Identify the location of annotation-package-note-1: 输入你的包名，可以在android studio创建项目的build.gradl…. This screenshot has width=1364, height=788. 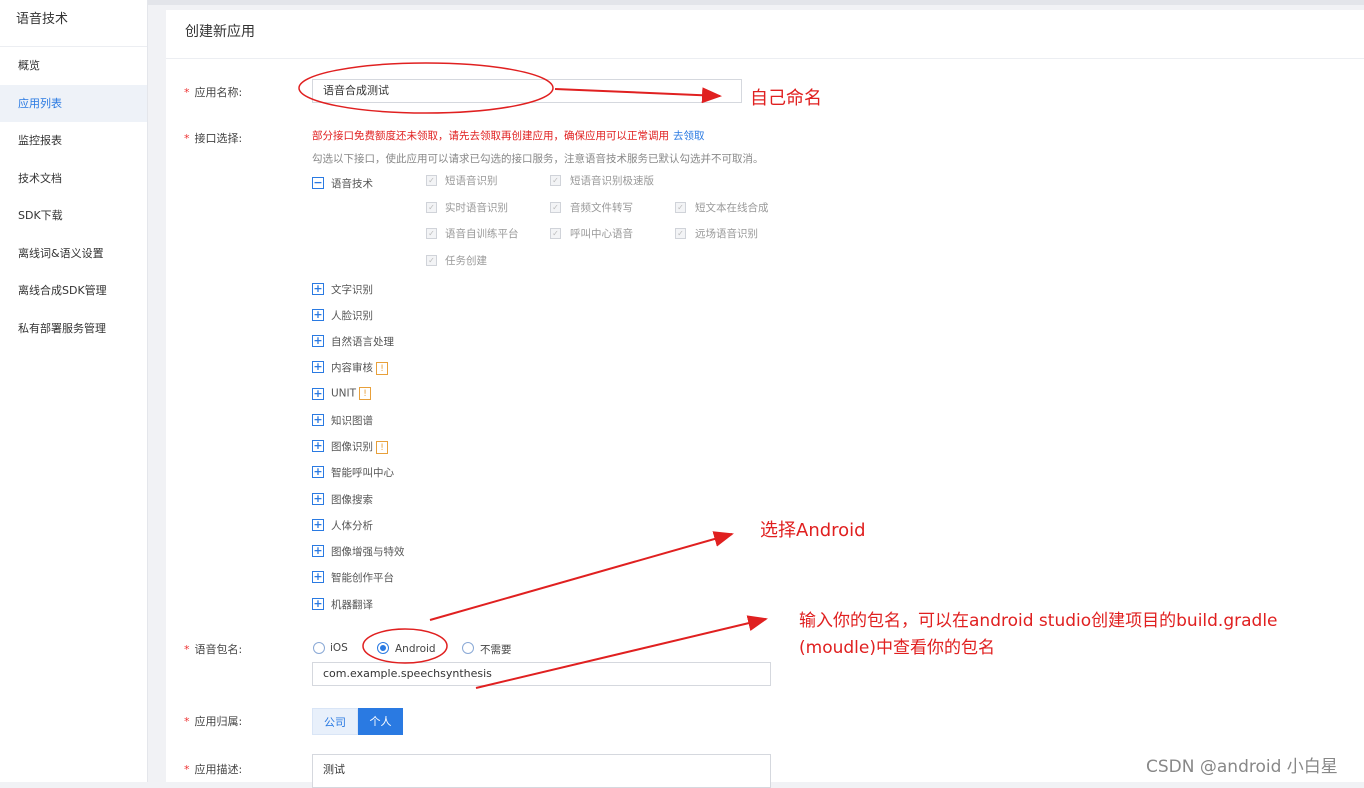
(1038, 621).